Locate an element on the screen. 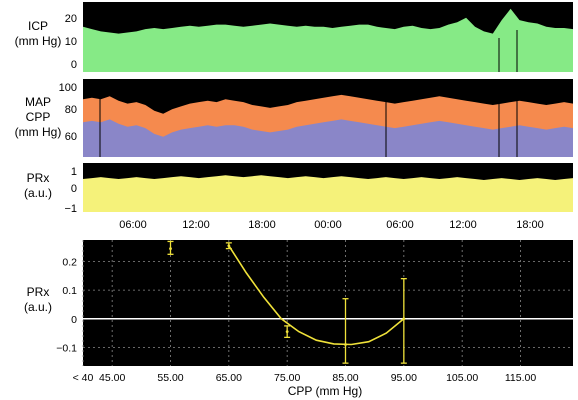 This screenshot has width=578, height=400. prx-time-ytick-1: 1 is located at coordinates (74, 172).